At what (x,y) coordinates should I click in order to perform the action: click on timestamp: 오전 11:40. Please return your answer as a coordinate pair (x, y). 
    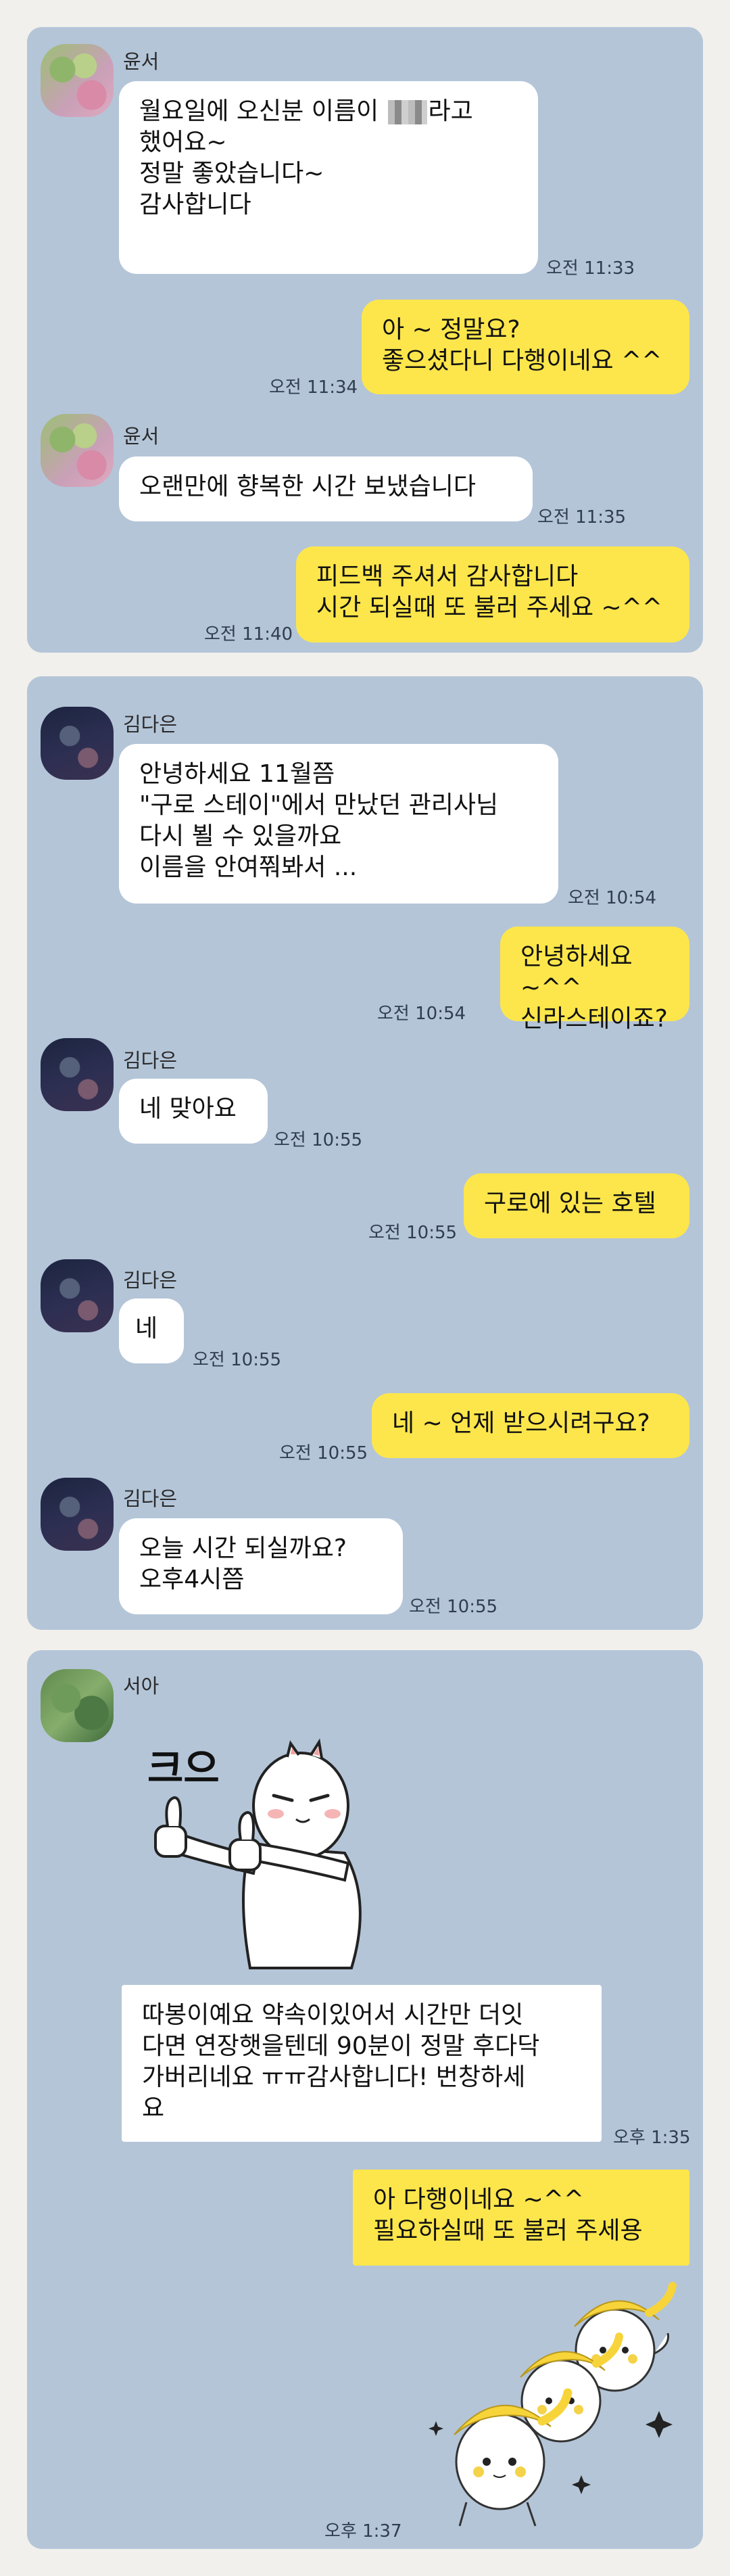
    Looking at the image, I should click on (248, 634).